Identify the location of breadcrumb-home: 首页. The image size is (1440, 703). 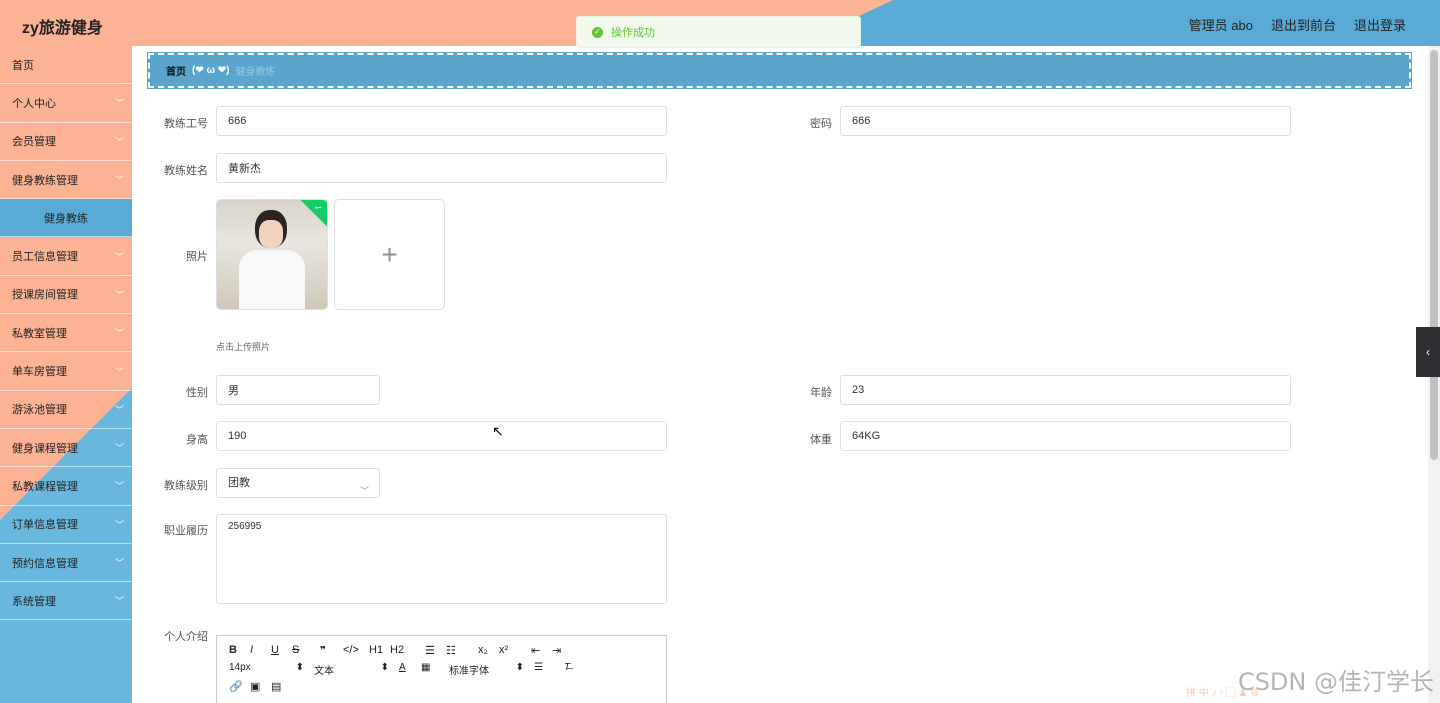
(176, 70).